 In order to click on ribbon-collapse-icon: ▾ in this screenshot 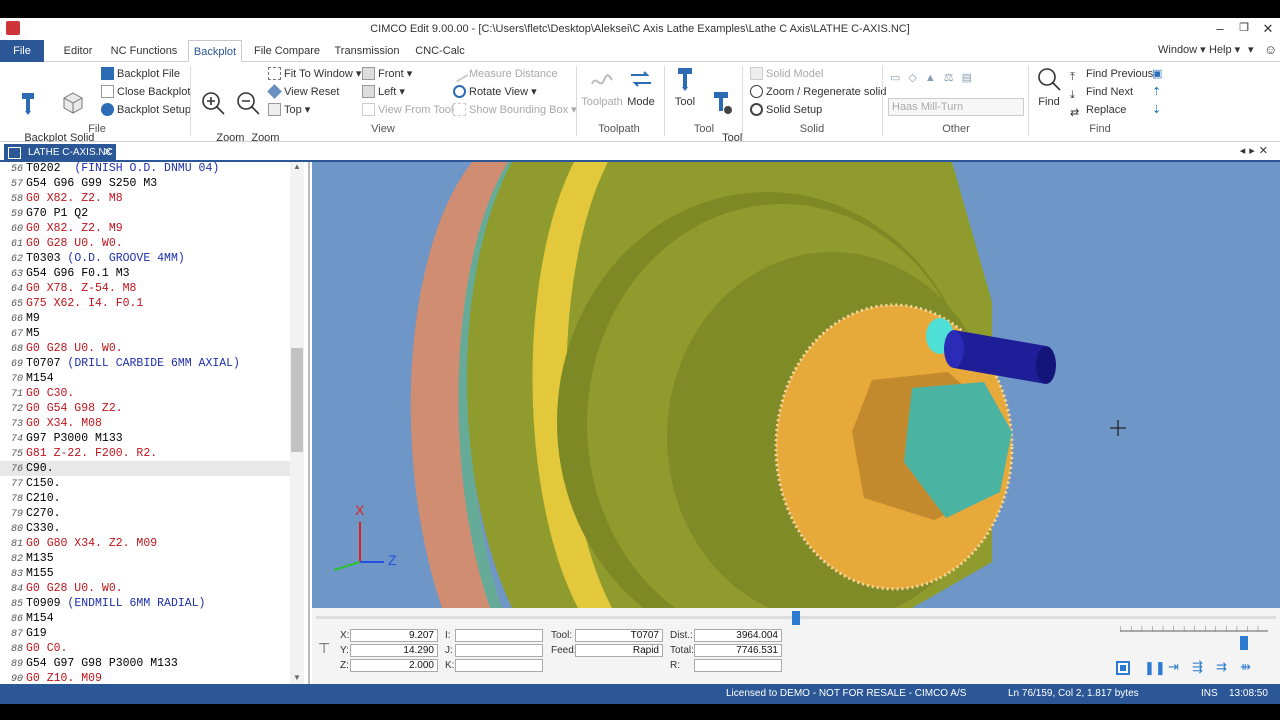, I will do `click(1251, 51)`.